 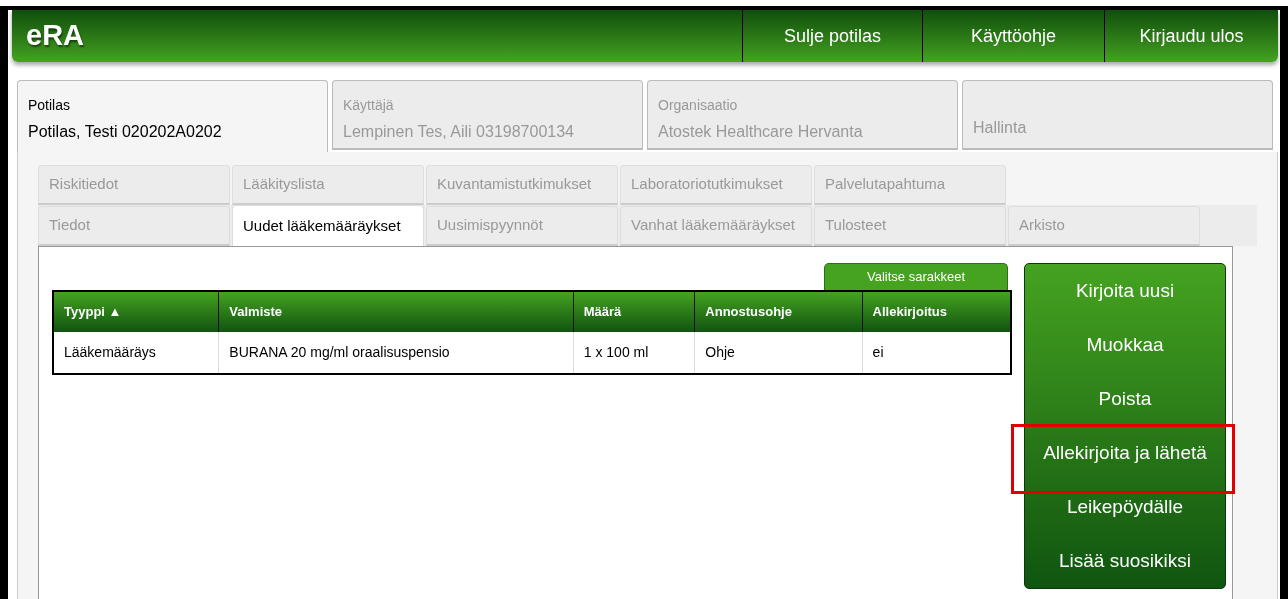 I want to click on column-picker-button: Valitse sarakkeet, so click(x=916, y=276).